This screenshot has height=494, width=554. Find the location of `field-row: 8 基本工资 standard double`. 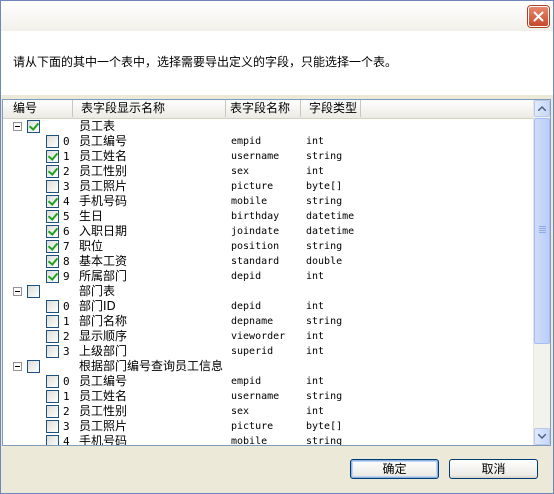

field-row: 8 基本工资 standard double is located at coordinates (268, 261).